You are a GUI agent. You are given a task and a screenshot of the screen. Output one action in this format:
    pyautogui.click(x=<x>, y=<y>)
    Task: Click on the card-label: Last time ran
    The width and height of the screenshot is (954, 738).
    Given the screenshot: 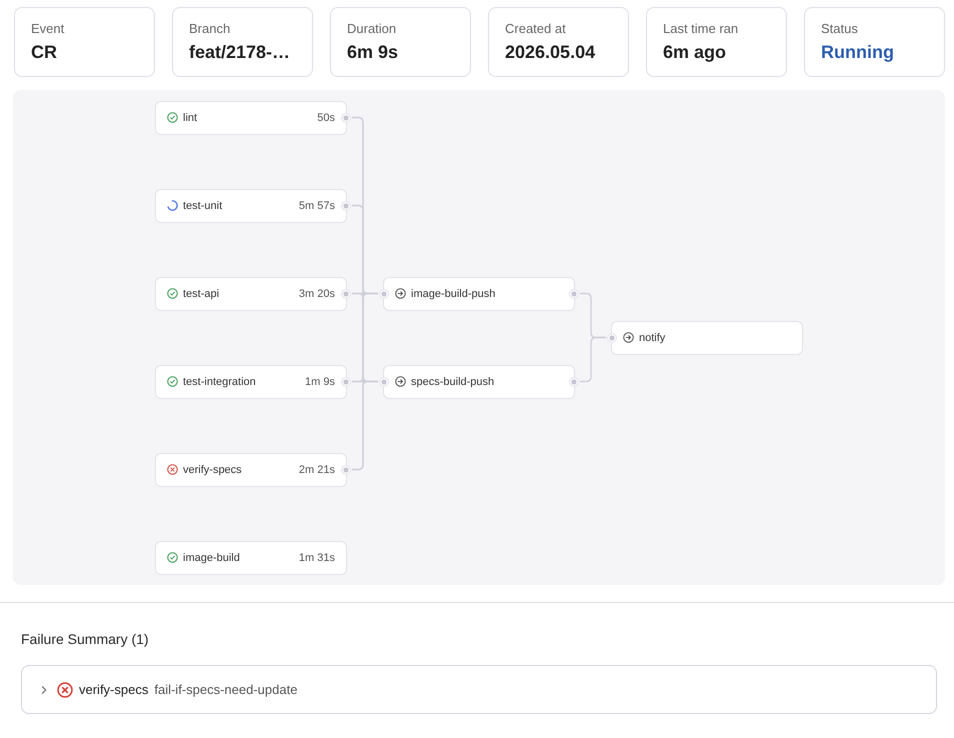 What is the action you would take?
    pyautogui.click(x=700, y=29)
    